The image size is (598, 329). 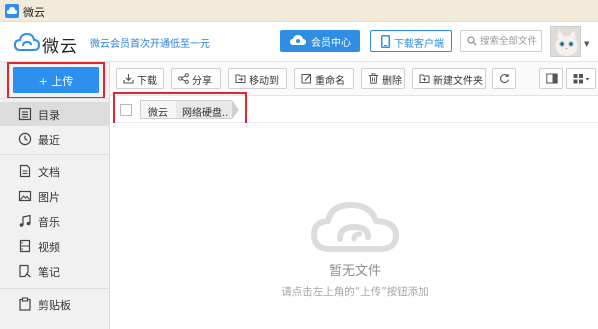 I want to click on breadcrumb-root: 微云, so click(x=158, y=109).